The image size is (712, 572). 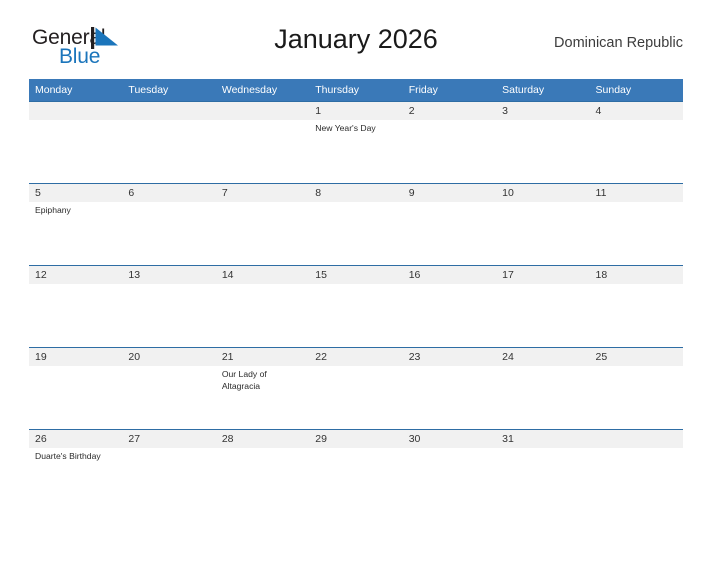 I want to click on day-number: 8, so click(x=356, y=193).